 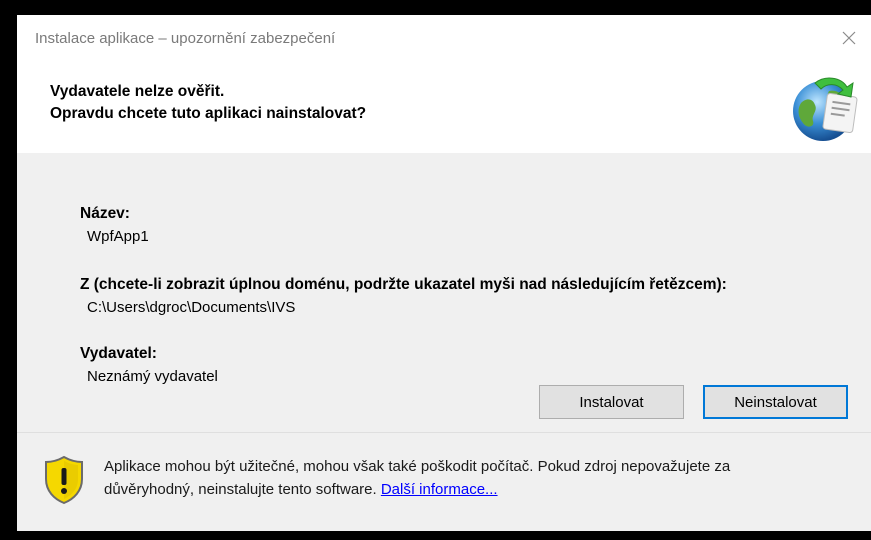 What do you see at coordinates (64, 480) in the screenshot?
I see `security-shield-warning-icon` at bounding box center [64, 480].